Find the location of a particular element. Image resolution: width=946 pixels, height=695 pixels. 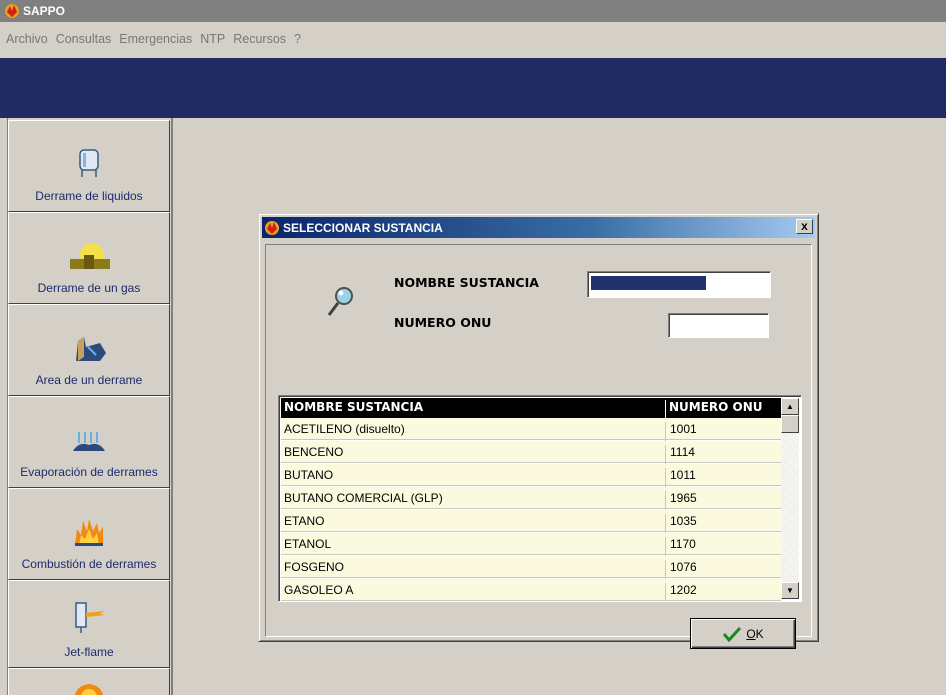

onu-number-label: NUMERO ONU is located at coordinates (443, 322).